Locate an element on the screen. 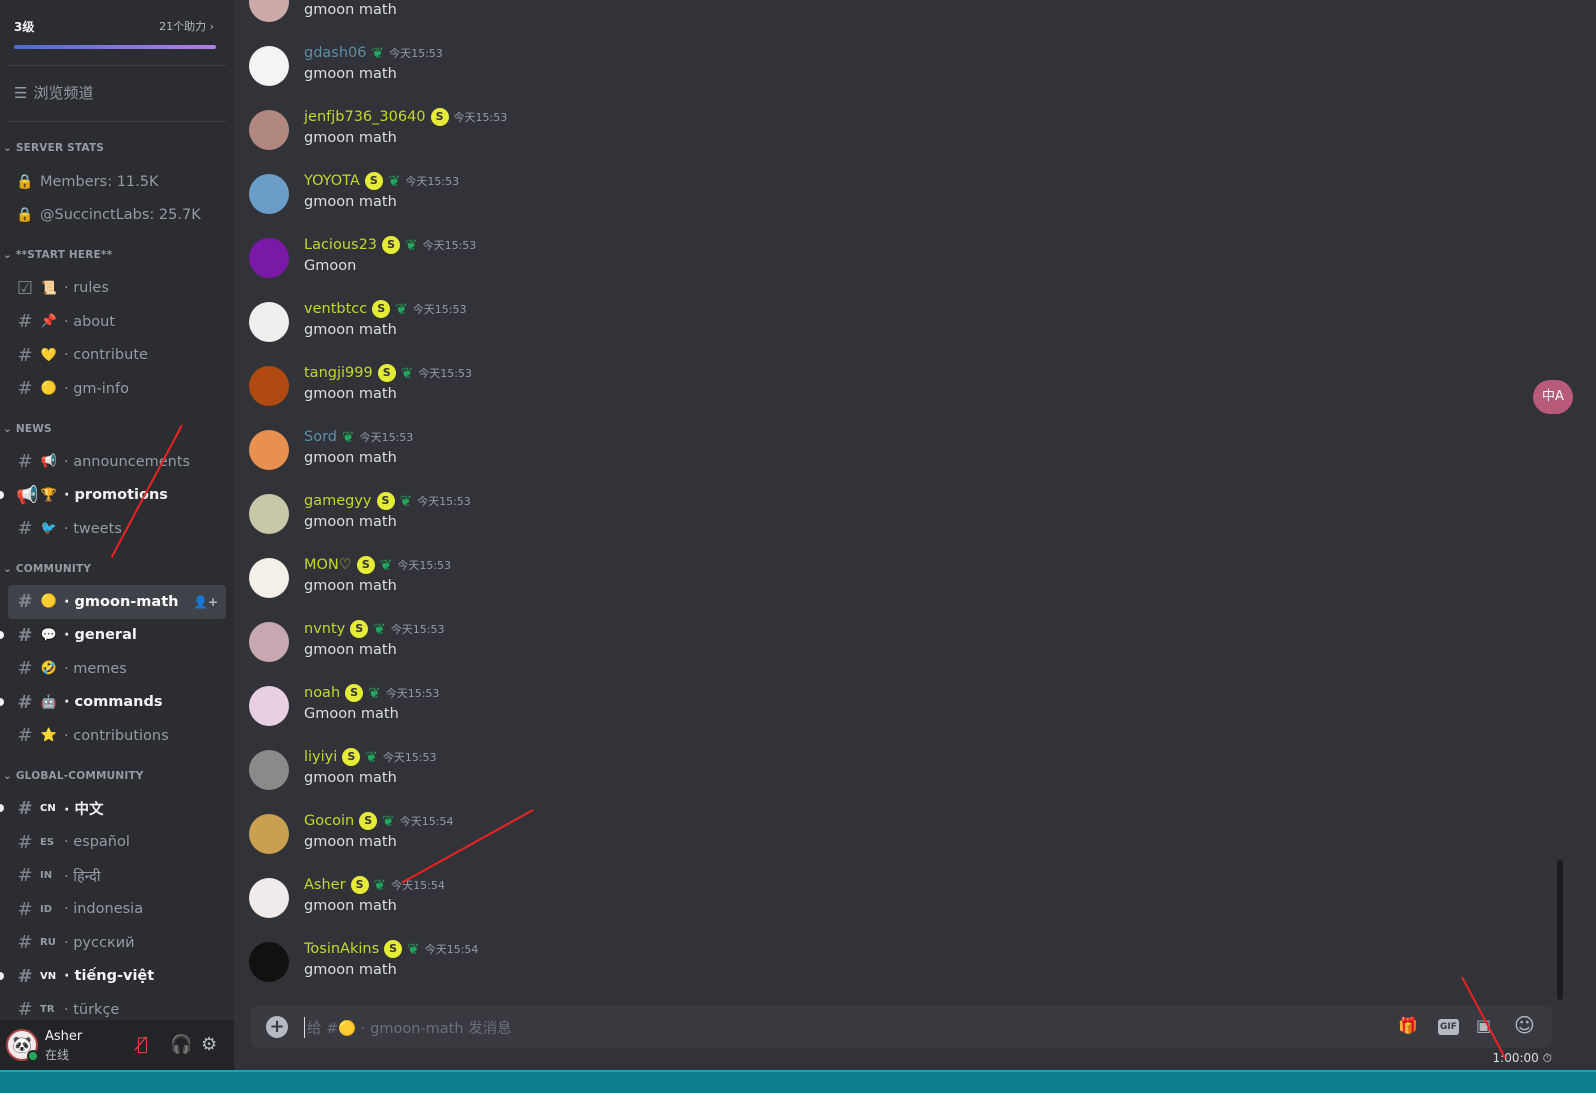 This screenshot has height=1093, width=1596. channel-item: 🔒 Members: 11.5K is located at coordinates (117, 182).